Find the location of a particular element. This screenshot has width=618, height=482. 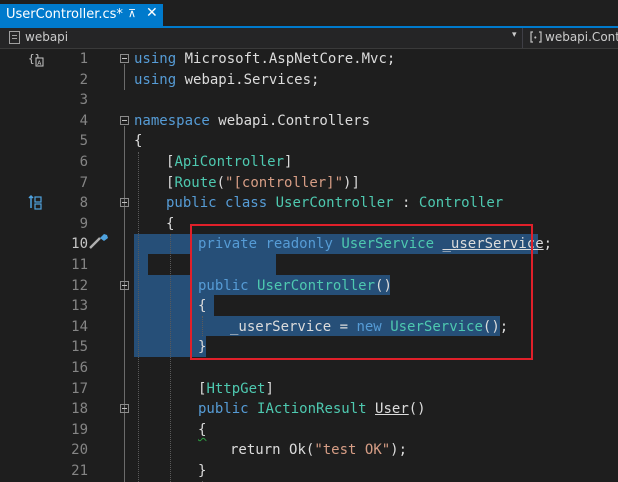

project-dropdown: webapi ▾ is located at coordinates (261, 38).